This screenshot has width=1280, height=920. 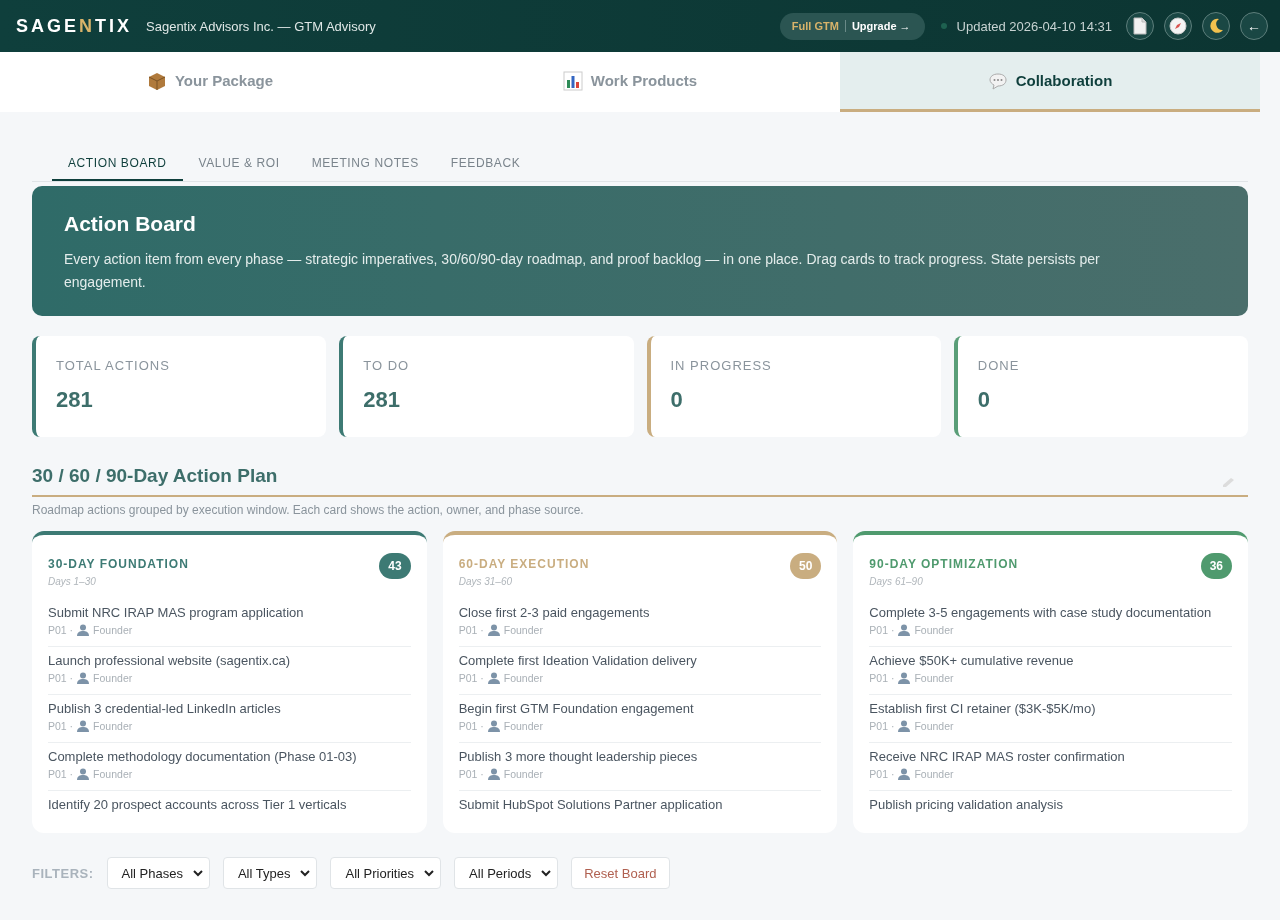 I want to click on action-title: Establish first CI retainer ($3K-$5K/mo), so click(x=983, y=708).